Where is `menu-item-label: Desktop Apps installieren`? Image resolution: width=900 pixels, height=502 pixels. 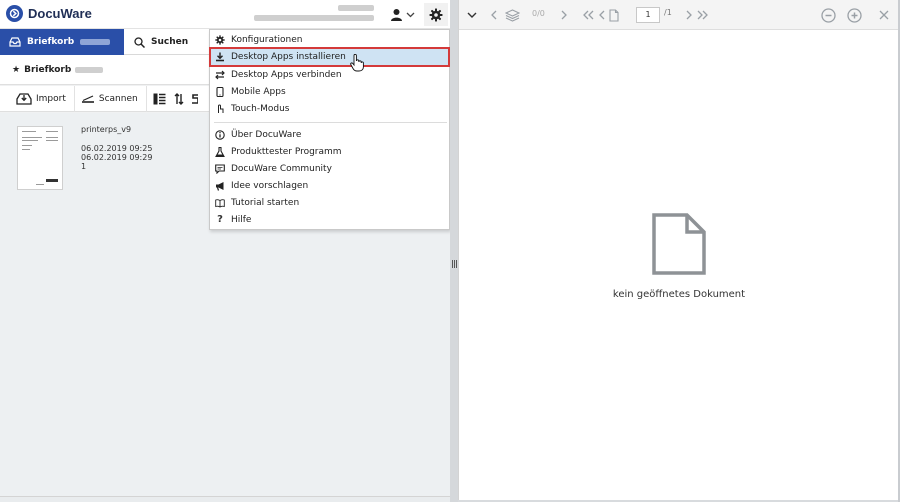
menu-item-label: Desktop Apps installieren is located at coordinates (288, 57).